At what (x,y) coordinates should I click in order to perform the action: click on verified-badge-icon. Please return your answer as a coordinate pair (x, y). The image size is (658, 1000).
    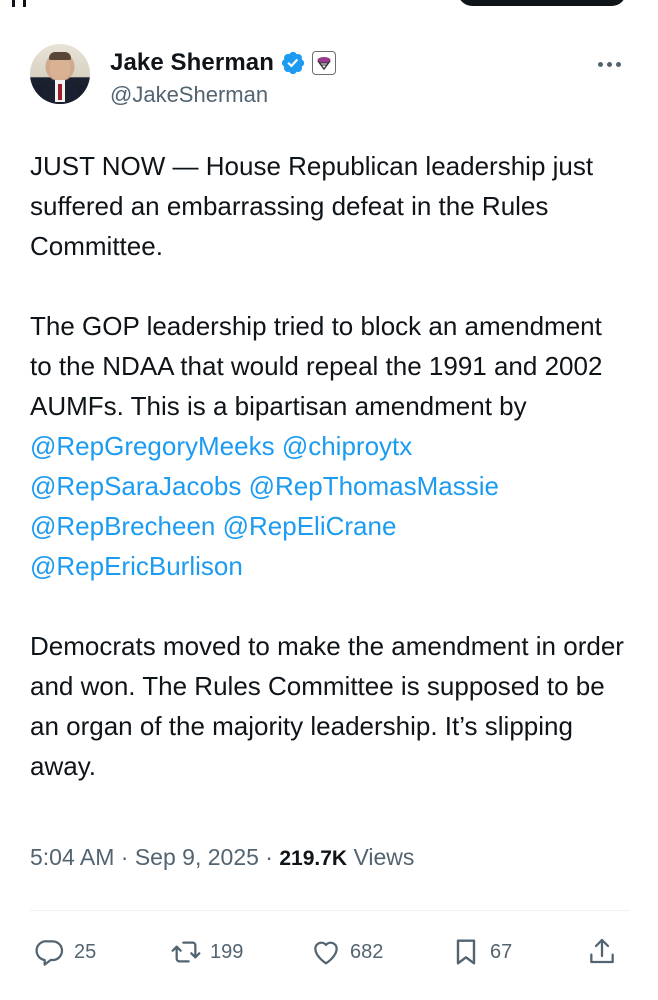
    Looking at the image, I should click on (293, 63).